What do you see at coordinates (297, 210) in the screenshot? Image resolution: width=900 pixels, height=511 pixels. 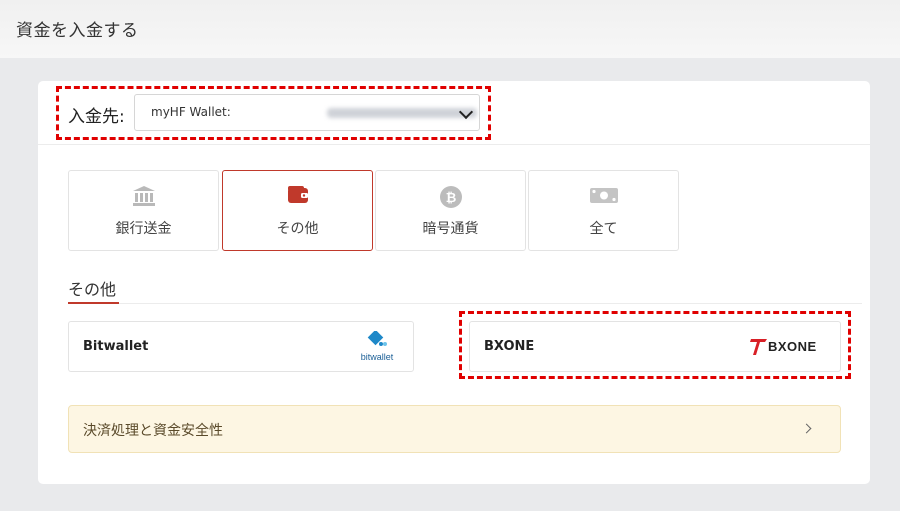 I see `category-other: その他` at bounding box center [297, 210].